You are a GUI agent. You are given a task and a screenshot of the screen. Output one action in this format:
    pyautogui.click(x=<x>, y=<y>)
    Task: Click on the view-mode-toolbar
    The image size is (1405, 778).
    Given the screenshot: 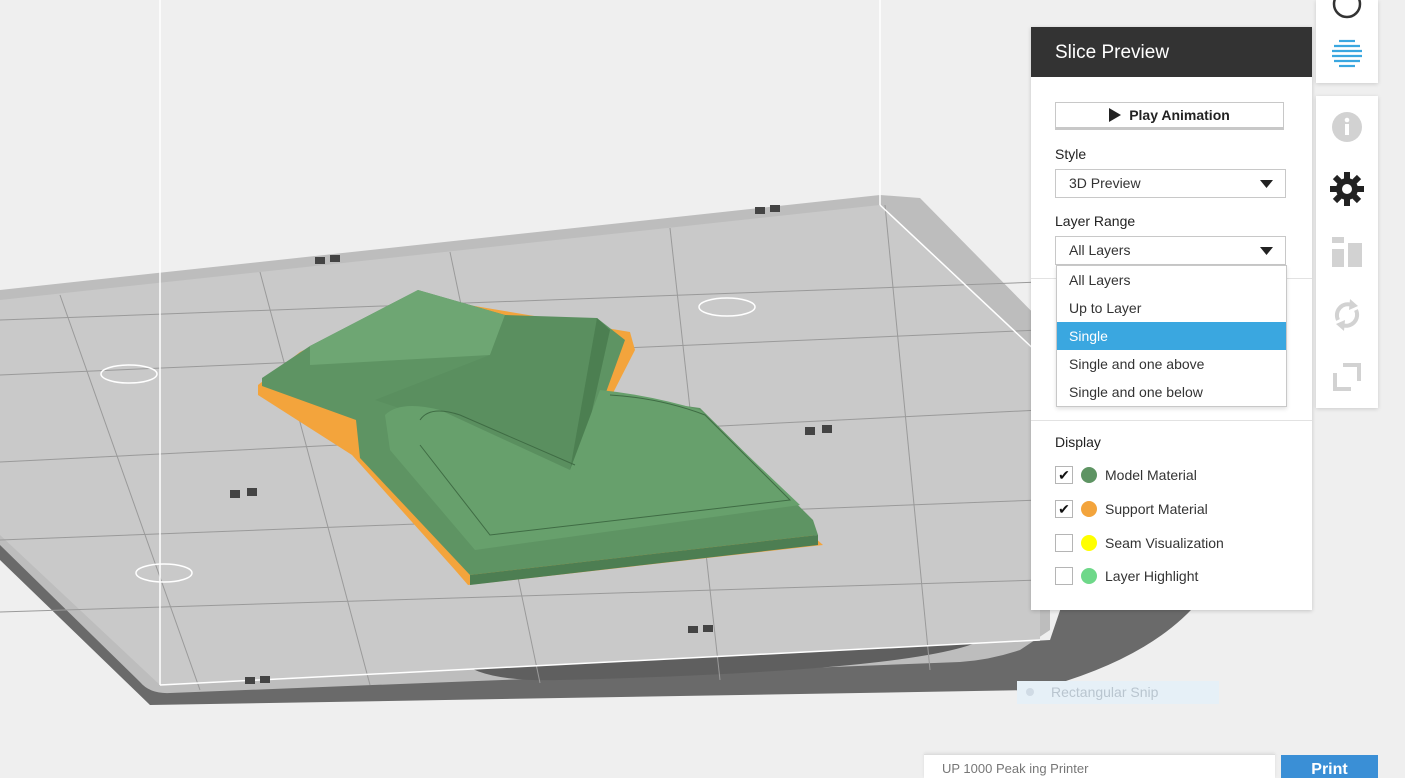 What is the action you would take?
    pyautogui.click(x=1347, y=41)
    